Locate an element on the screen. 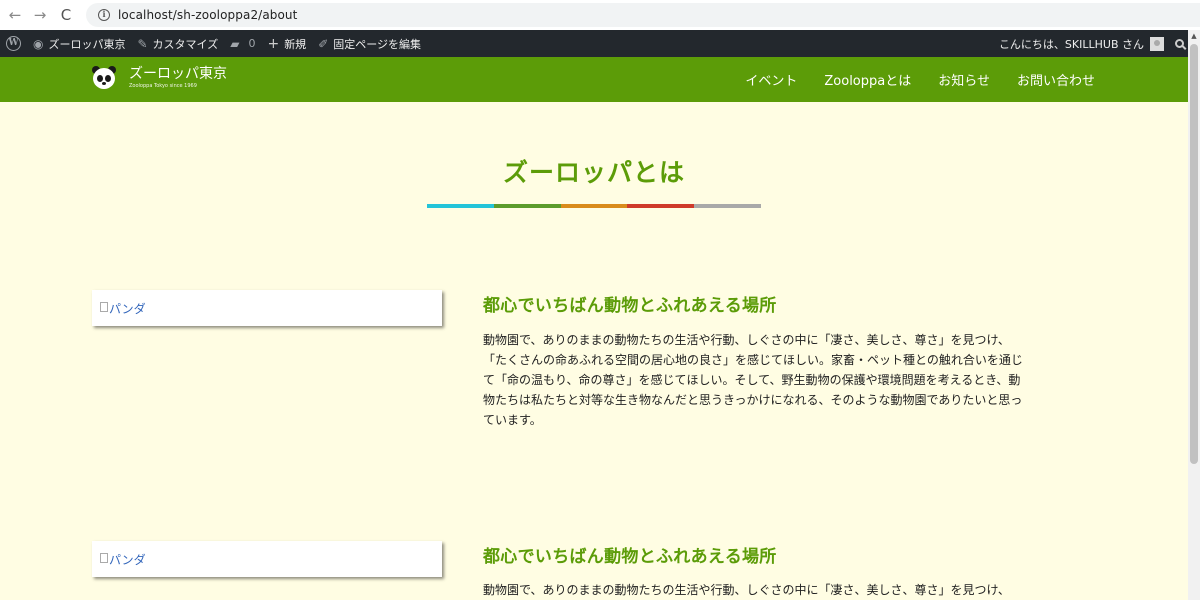  panda-icon is located at coordinates (104, 78).